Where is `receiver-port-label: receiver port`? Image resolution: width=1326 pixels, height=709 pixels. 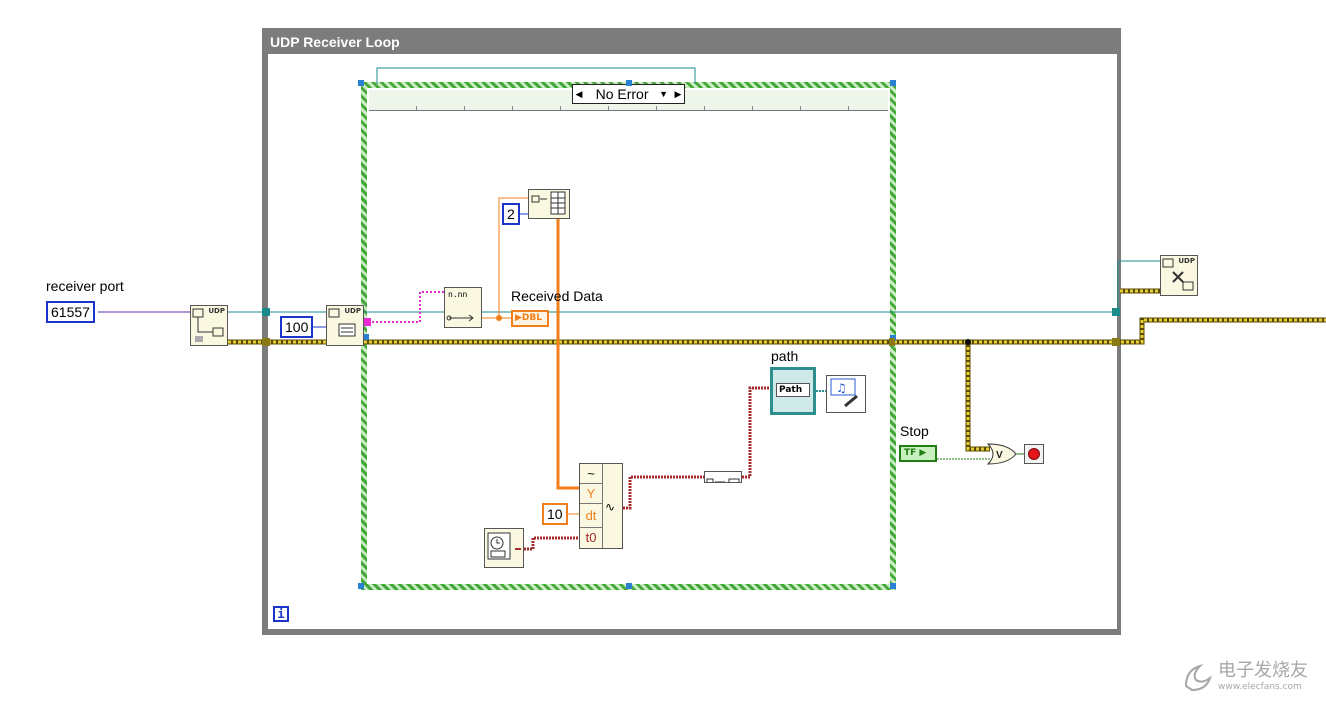
receiver-port-label: receiver port is located at coordinates (85, 286).